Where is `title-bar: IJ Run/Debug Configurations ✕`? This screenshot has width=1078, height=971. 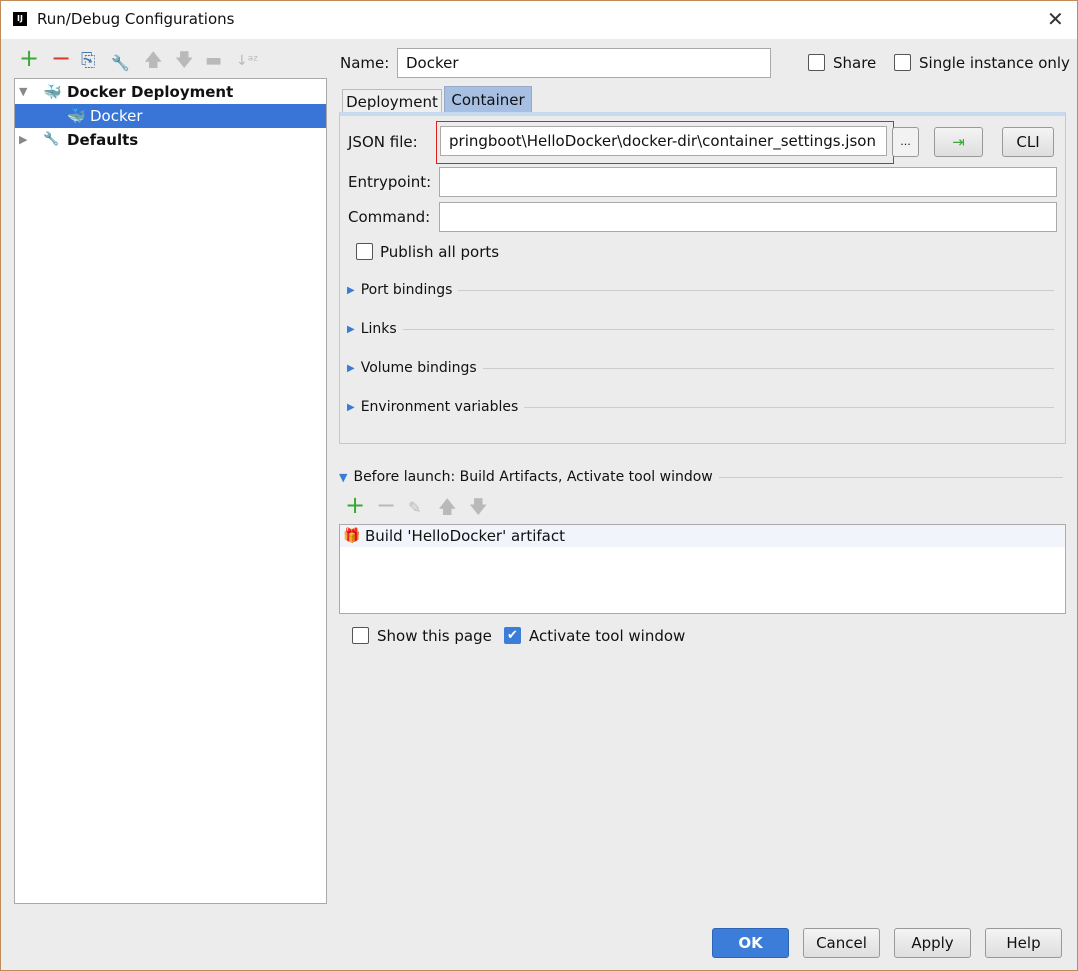
title-bar: IJ Run/Debug Configurations ✕ is located at coordinates (539, 20).